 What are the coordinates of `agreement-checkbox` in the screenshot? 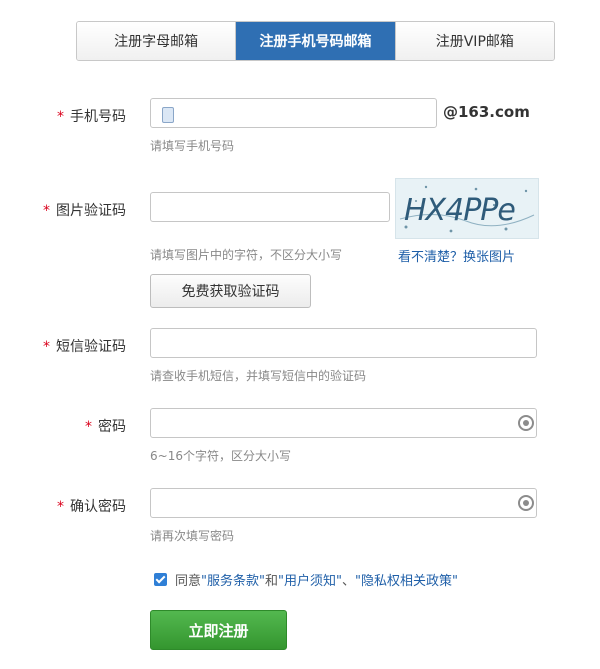 It's located at (160, 579).